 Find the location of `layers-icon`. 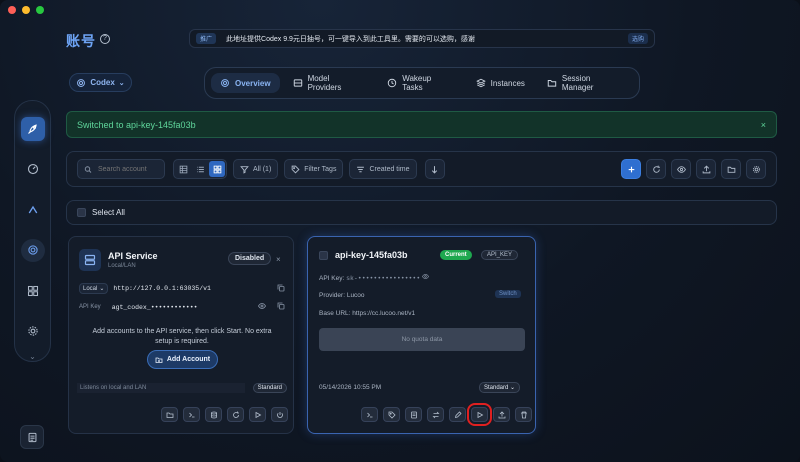

layers-icon is located at coordinates (480, 83).